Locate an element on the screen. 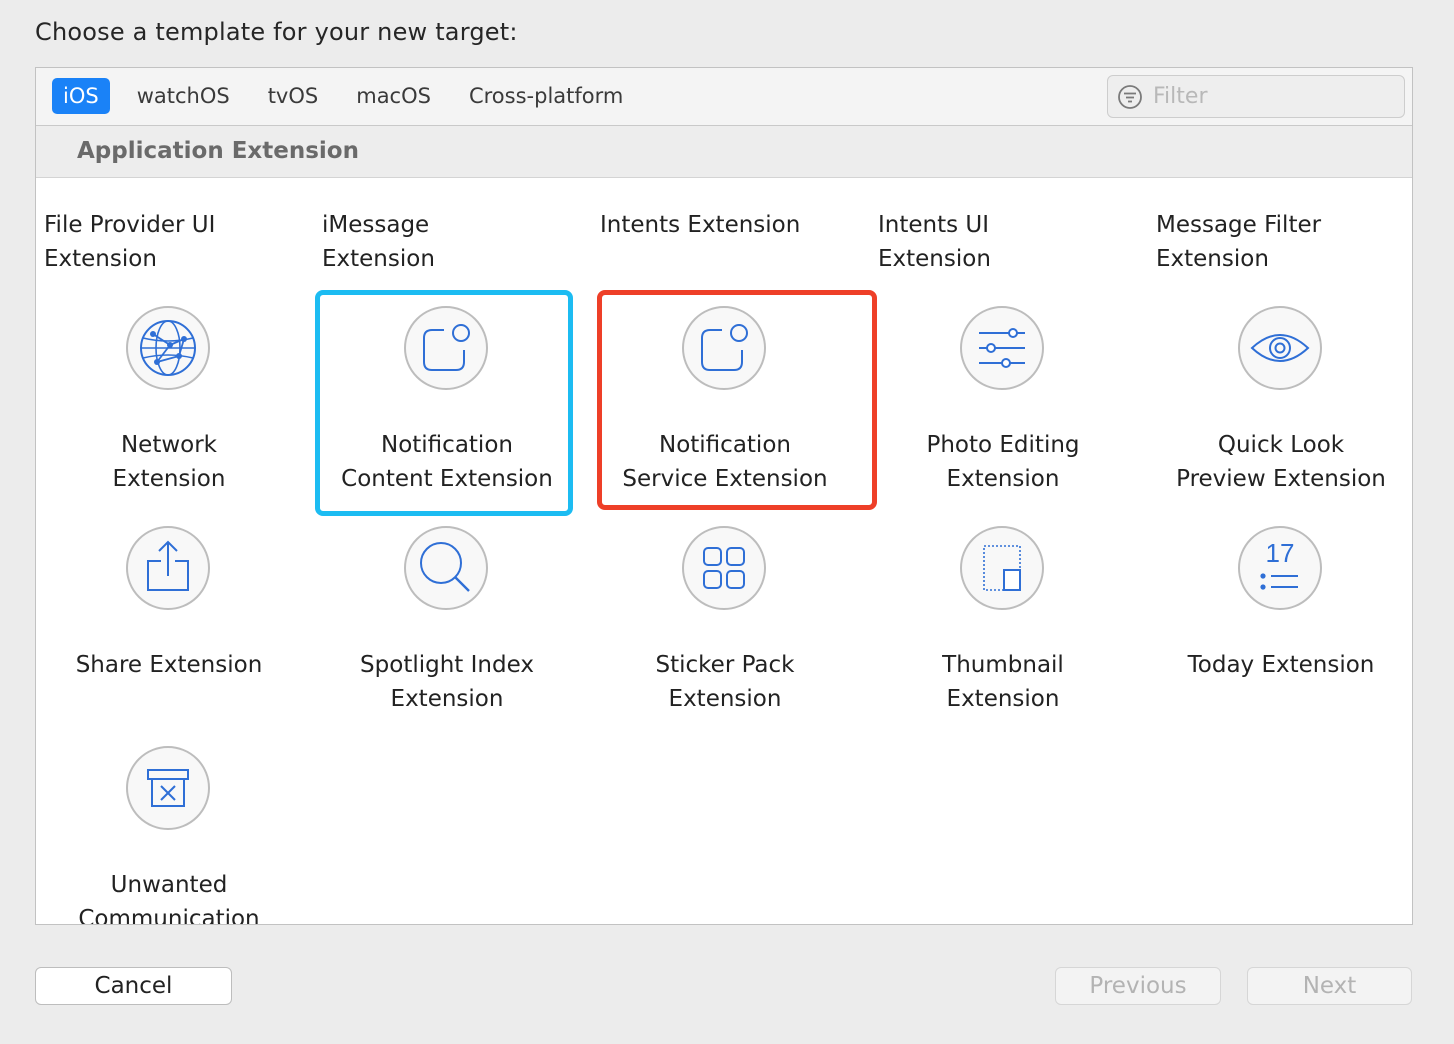 The image size is (1454, 1044). eye-icon is located at coordinates (1280, 348).